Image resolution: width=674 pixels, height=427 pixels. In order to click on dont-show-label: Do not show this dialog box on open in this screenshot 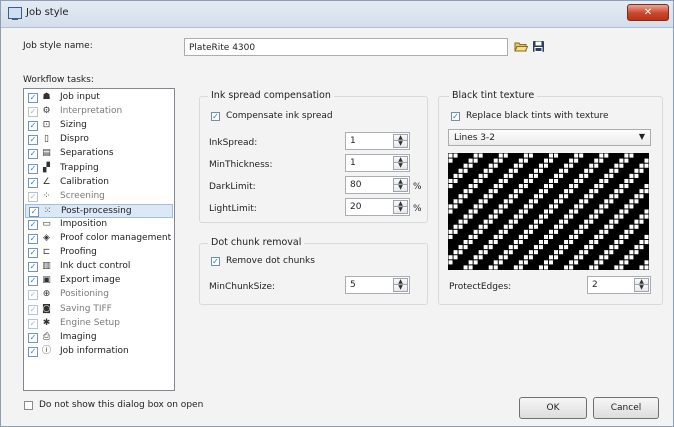, I will do `click(121, 405)`.